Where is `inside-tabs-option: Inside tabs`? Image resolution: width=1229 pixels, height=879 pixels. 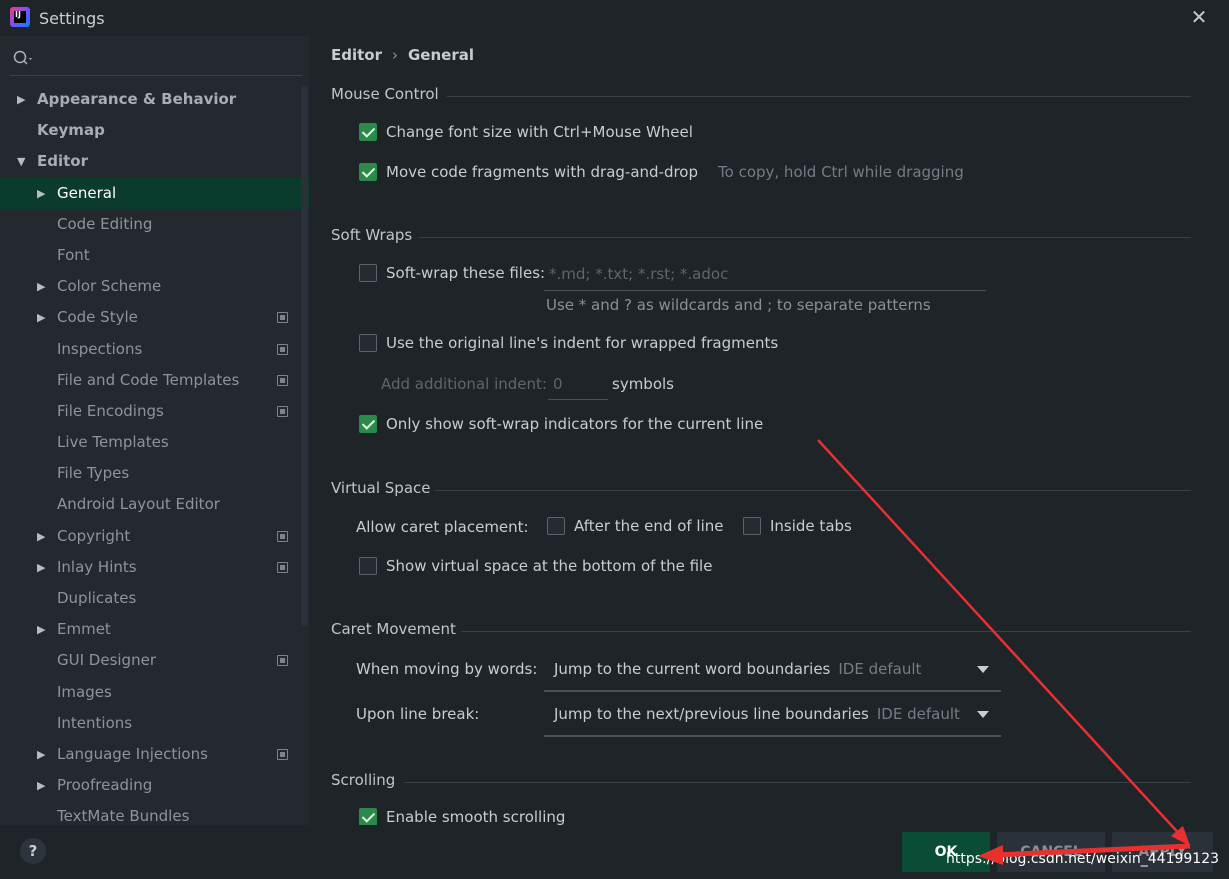 inside-tabs-option: Inside tabs is located at coordinates (797, 526).